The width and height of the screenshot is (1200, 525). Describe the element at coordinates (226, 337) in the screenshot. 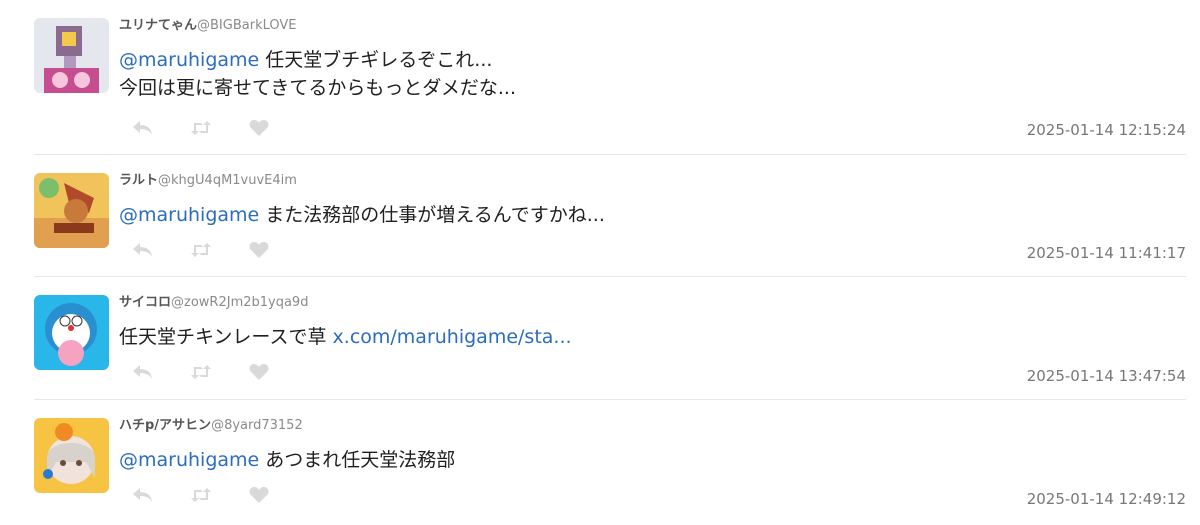

I see `tweet-text-line: 任天堂チキンレースで草` at that location.